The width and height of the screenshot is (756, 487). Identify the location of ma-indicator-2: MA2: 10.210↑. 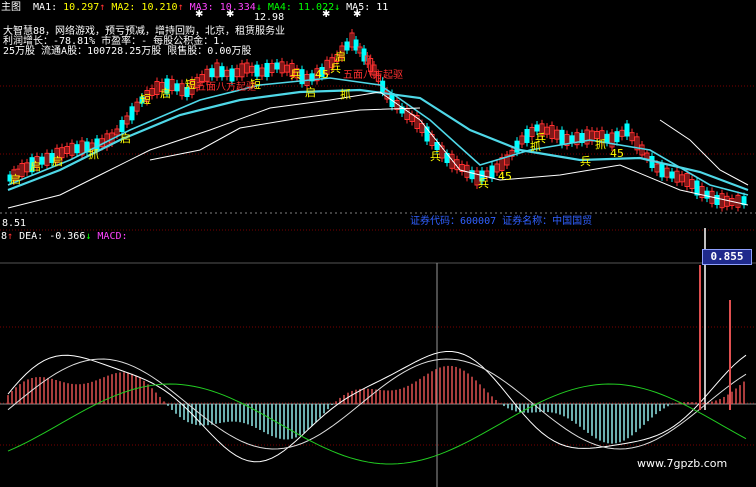
(147, 7).